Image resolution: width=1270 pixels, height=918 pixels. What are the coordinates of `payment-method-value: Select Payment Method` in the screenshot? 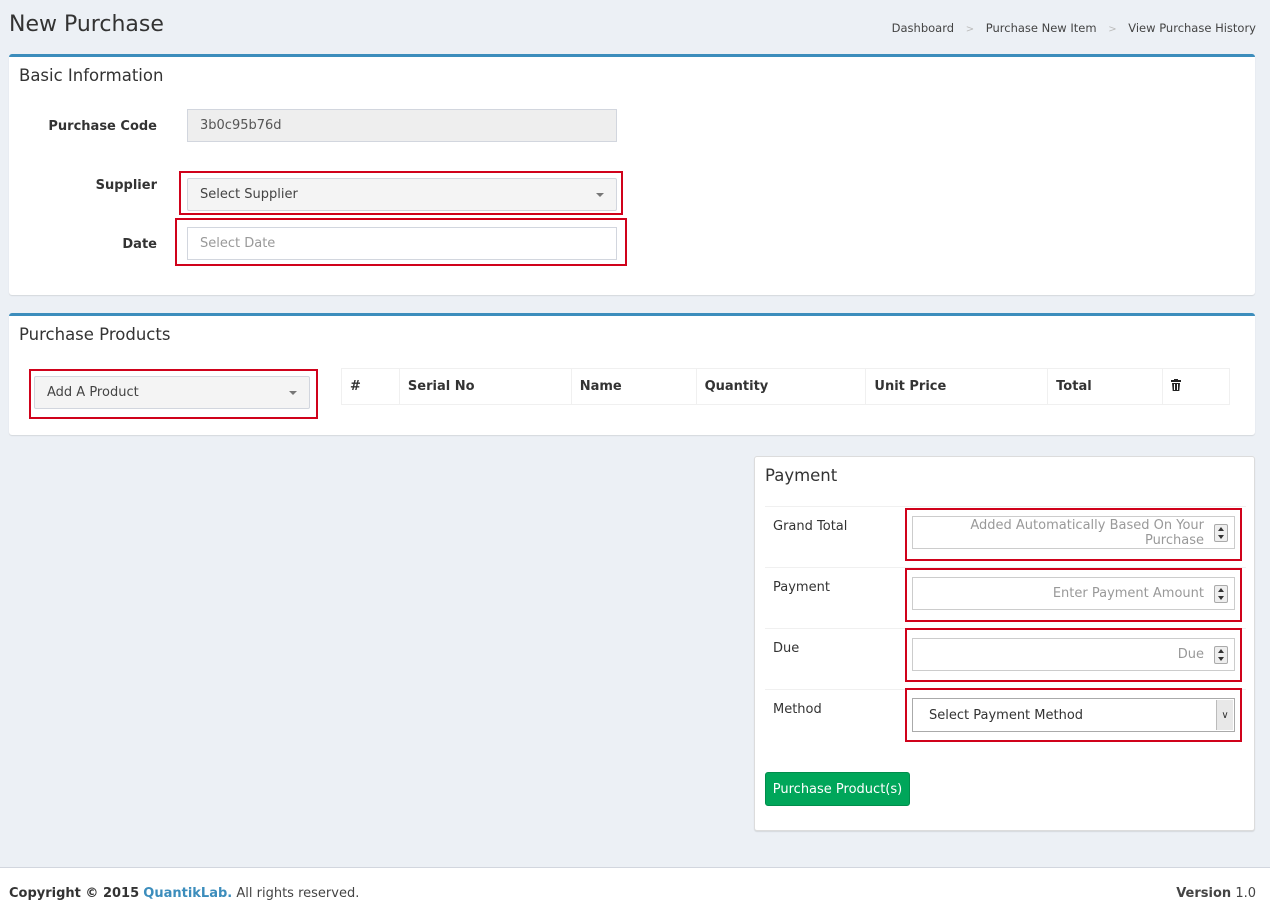 It's located at (1006, 715).